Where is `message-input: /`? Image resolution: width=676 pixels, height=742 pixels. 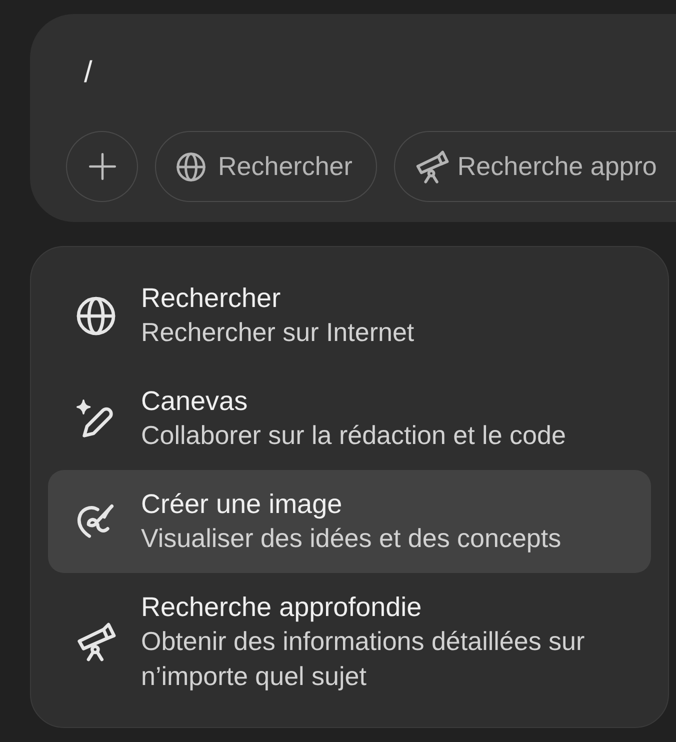 message-input: / is located at coordinates (364, 73).